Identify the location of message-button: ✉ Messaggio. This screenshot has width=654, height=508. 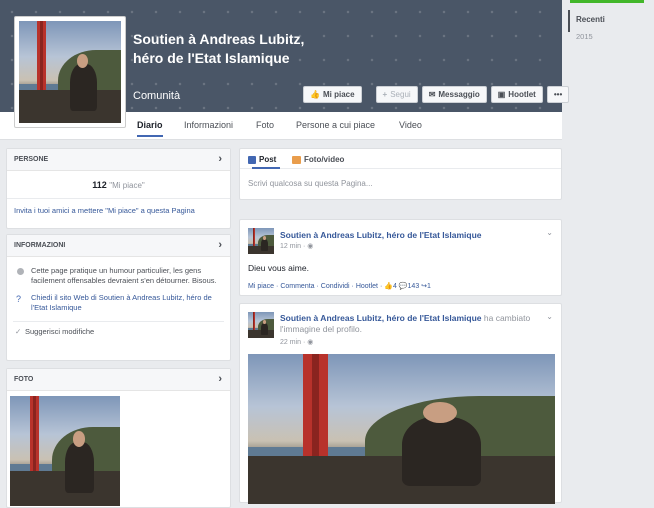
(454, 94).